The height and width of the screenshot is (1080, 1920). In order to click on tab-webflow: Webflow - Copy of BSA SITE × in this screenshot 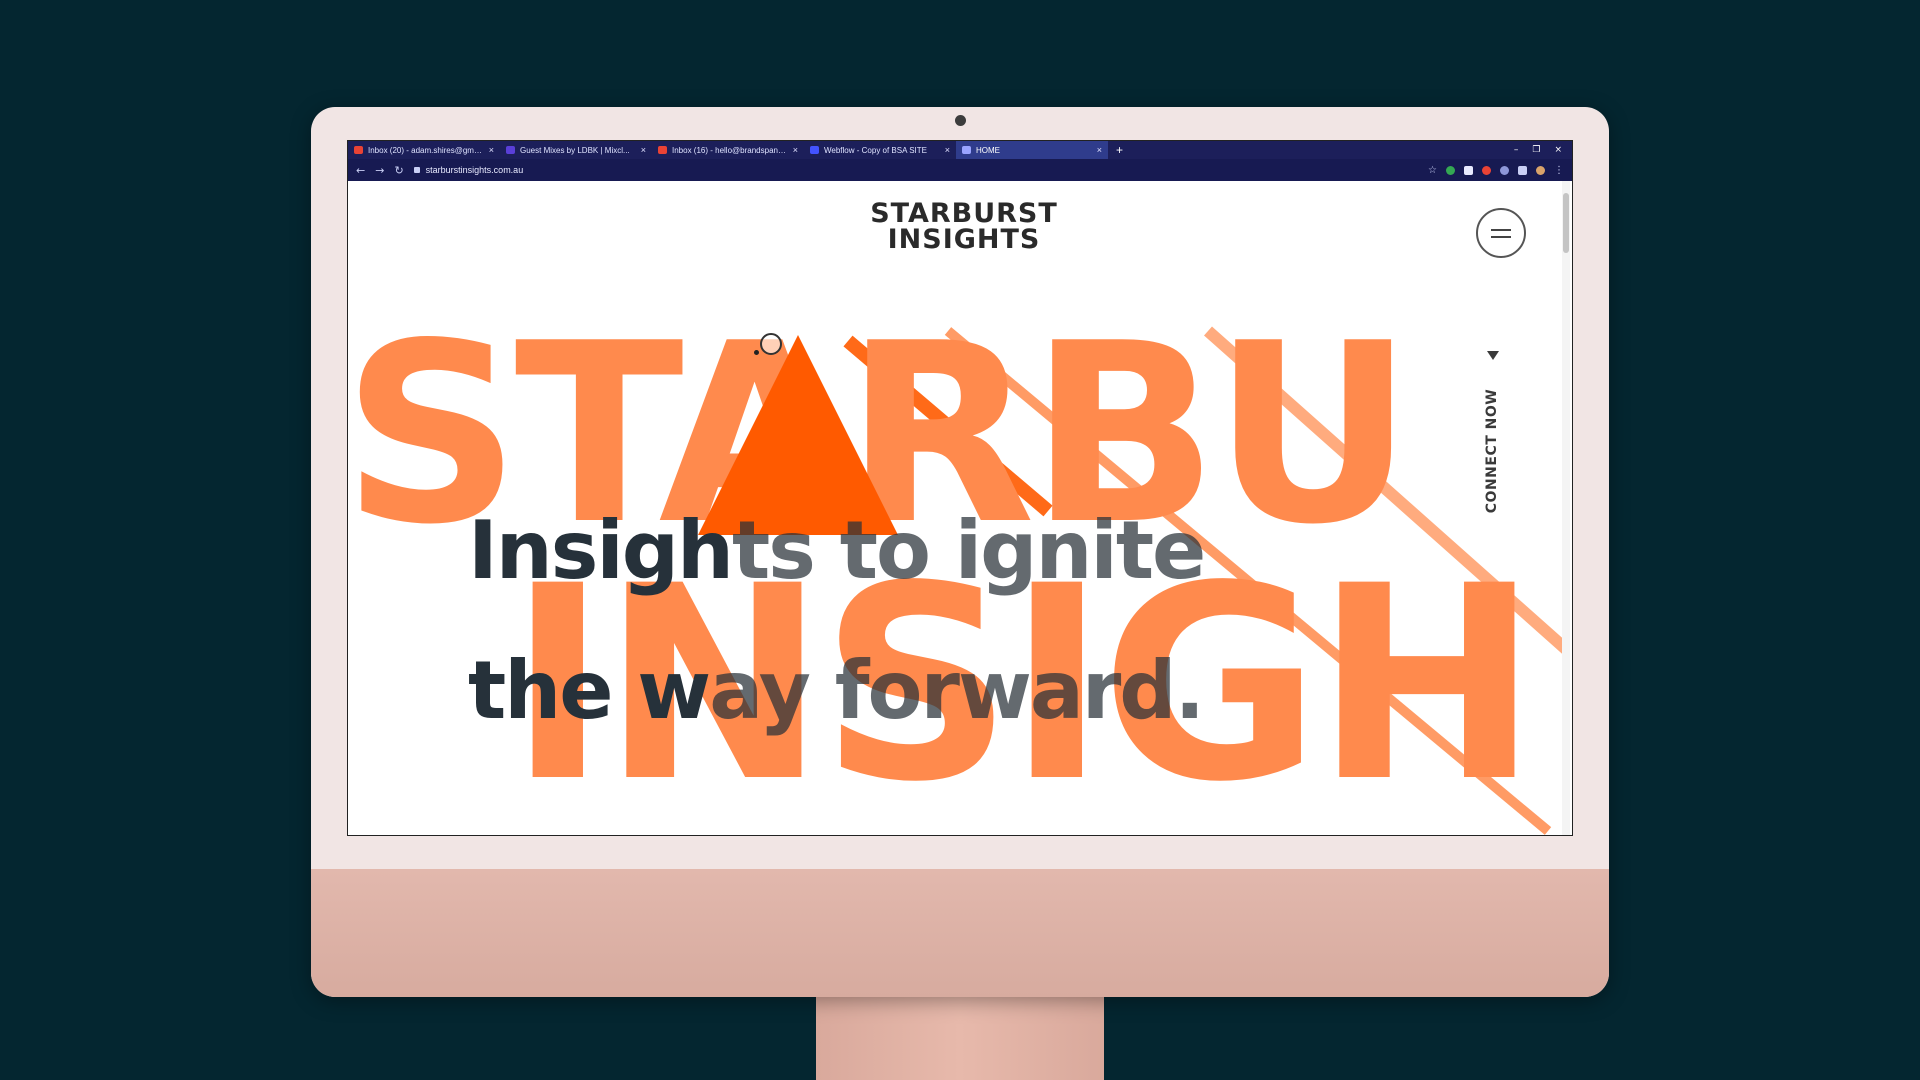, I will do `click(880, 150)`.